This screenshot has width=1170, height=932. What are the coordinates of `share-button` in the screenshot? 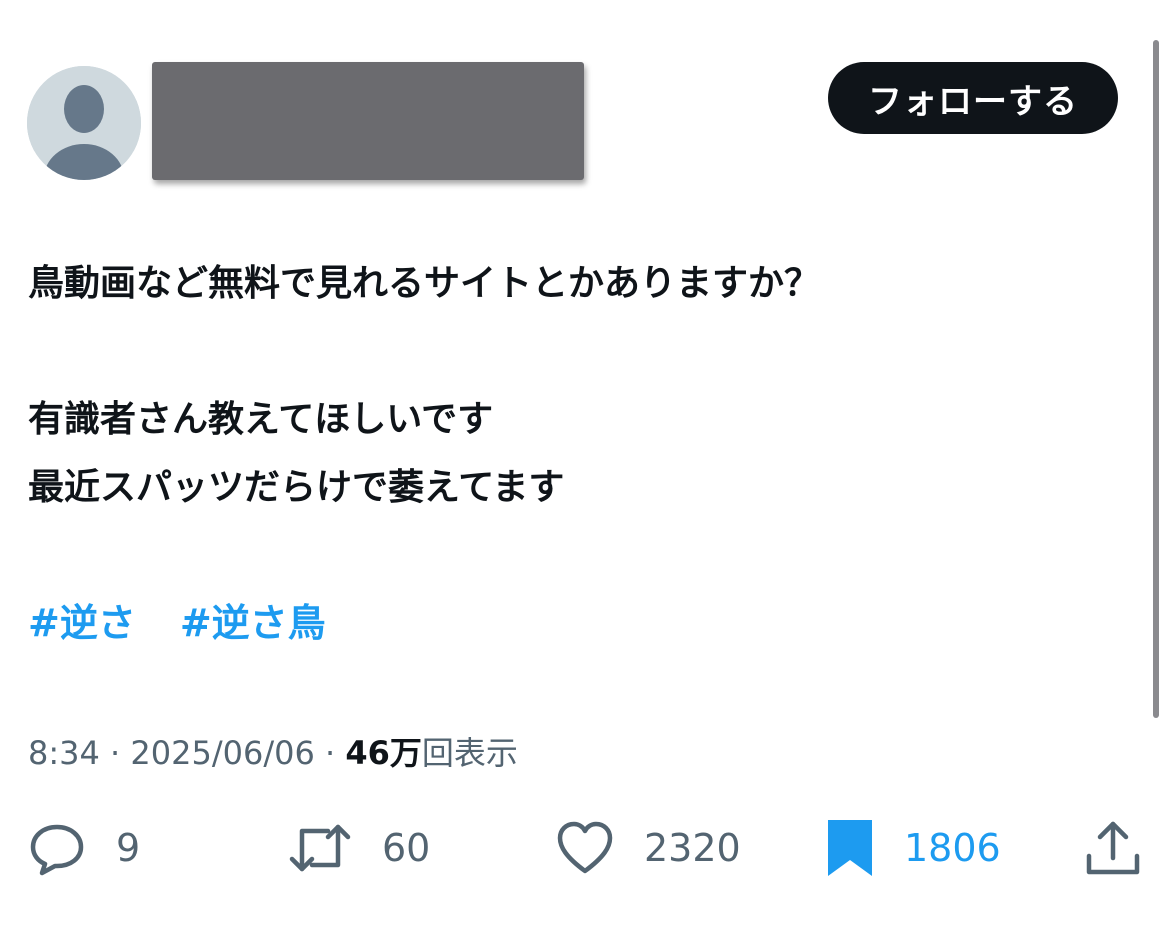 It's located at (1113, 848).